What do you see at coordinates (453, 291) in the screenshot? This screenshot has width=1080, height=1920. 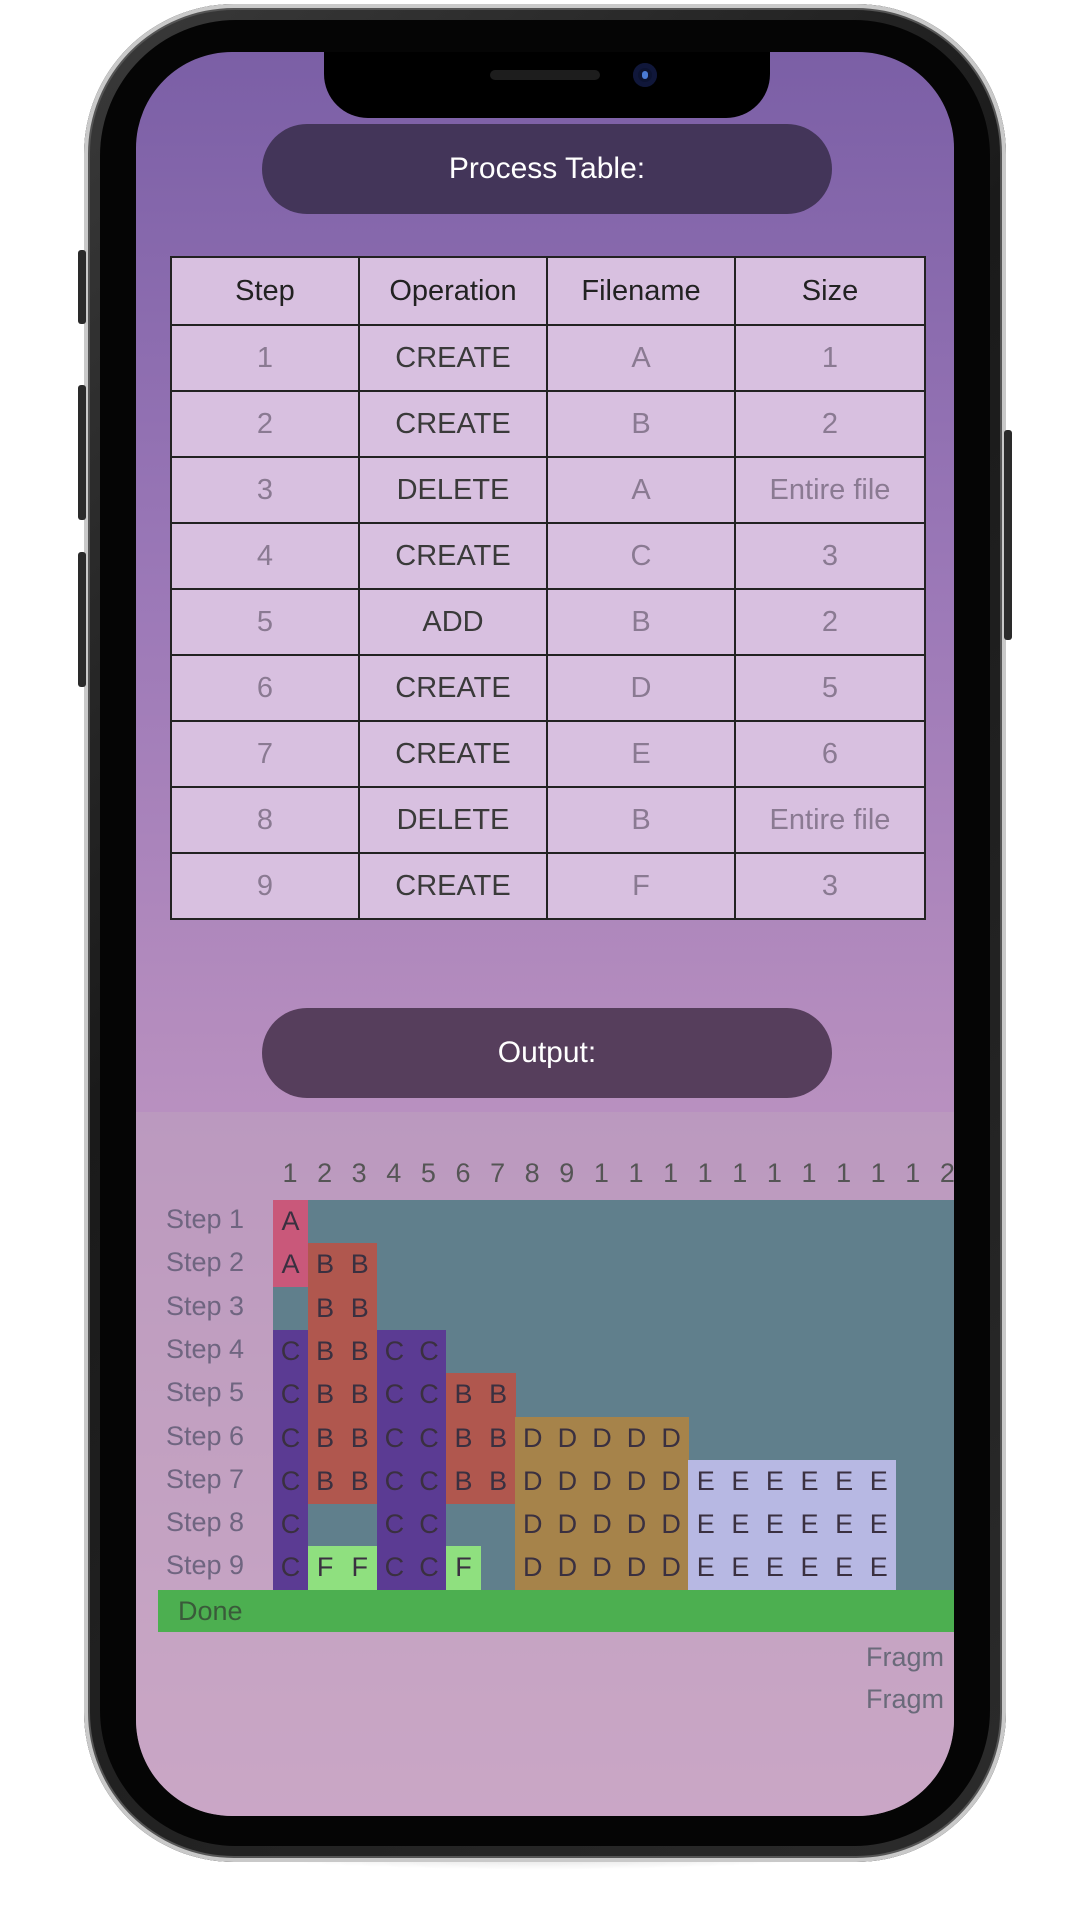 I see `column-header-operation: Operation` at bounding box center [453, 291].